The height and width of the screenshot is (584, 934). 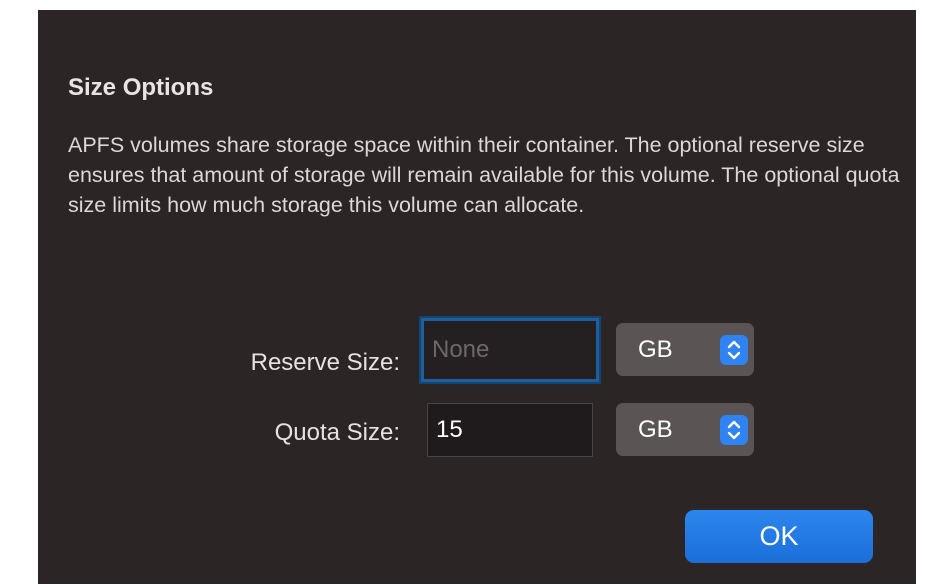 What do you see at coordinates (141, 87) in the screenshot?
I see `dialog-title: Size Options` at bounding box center [141, 87].